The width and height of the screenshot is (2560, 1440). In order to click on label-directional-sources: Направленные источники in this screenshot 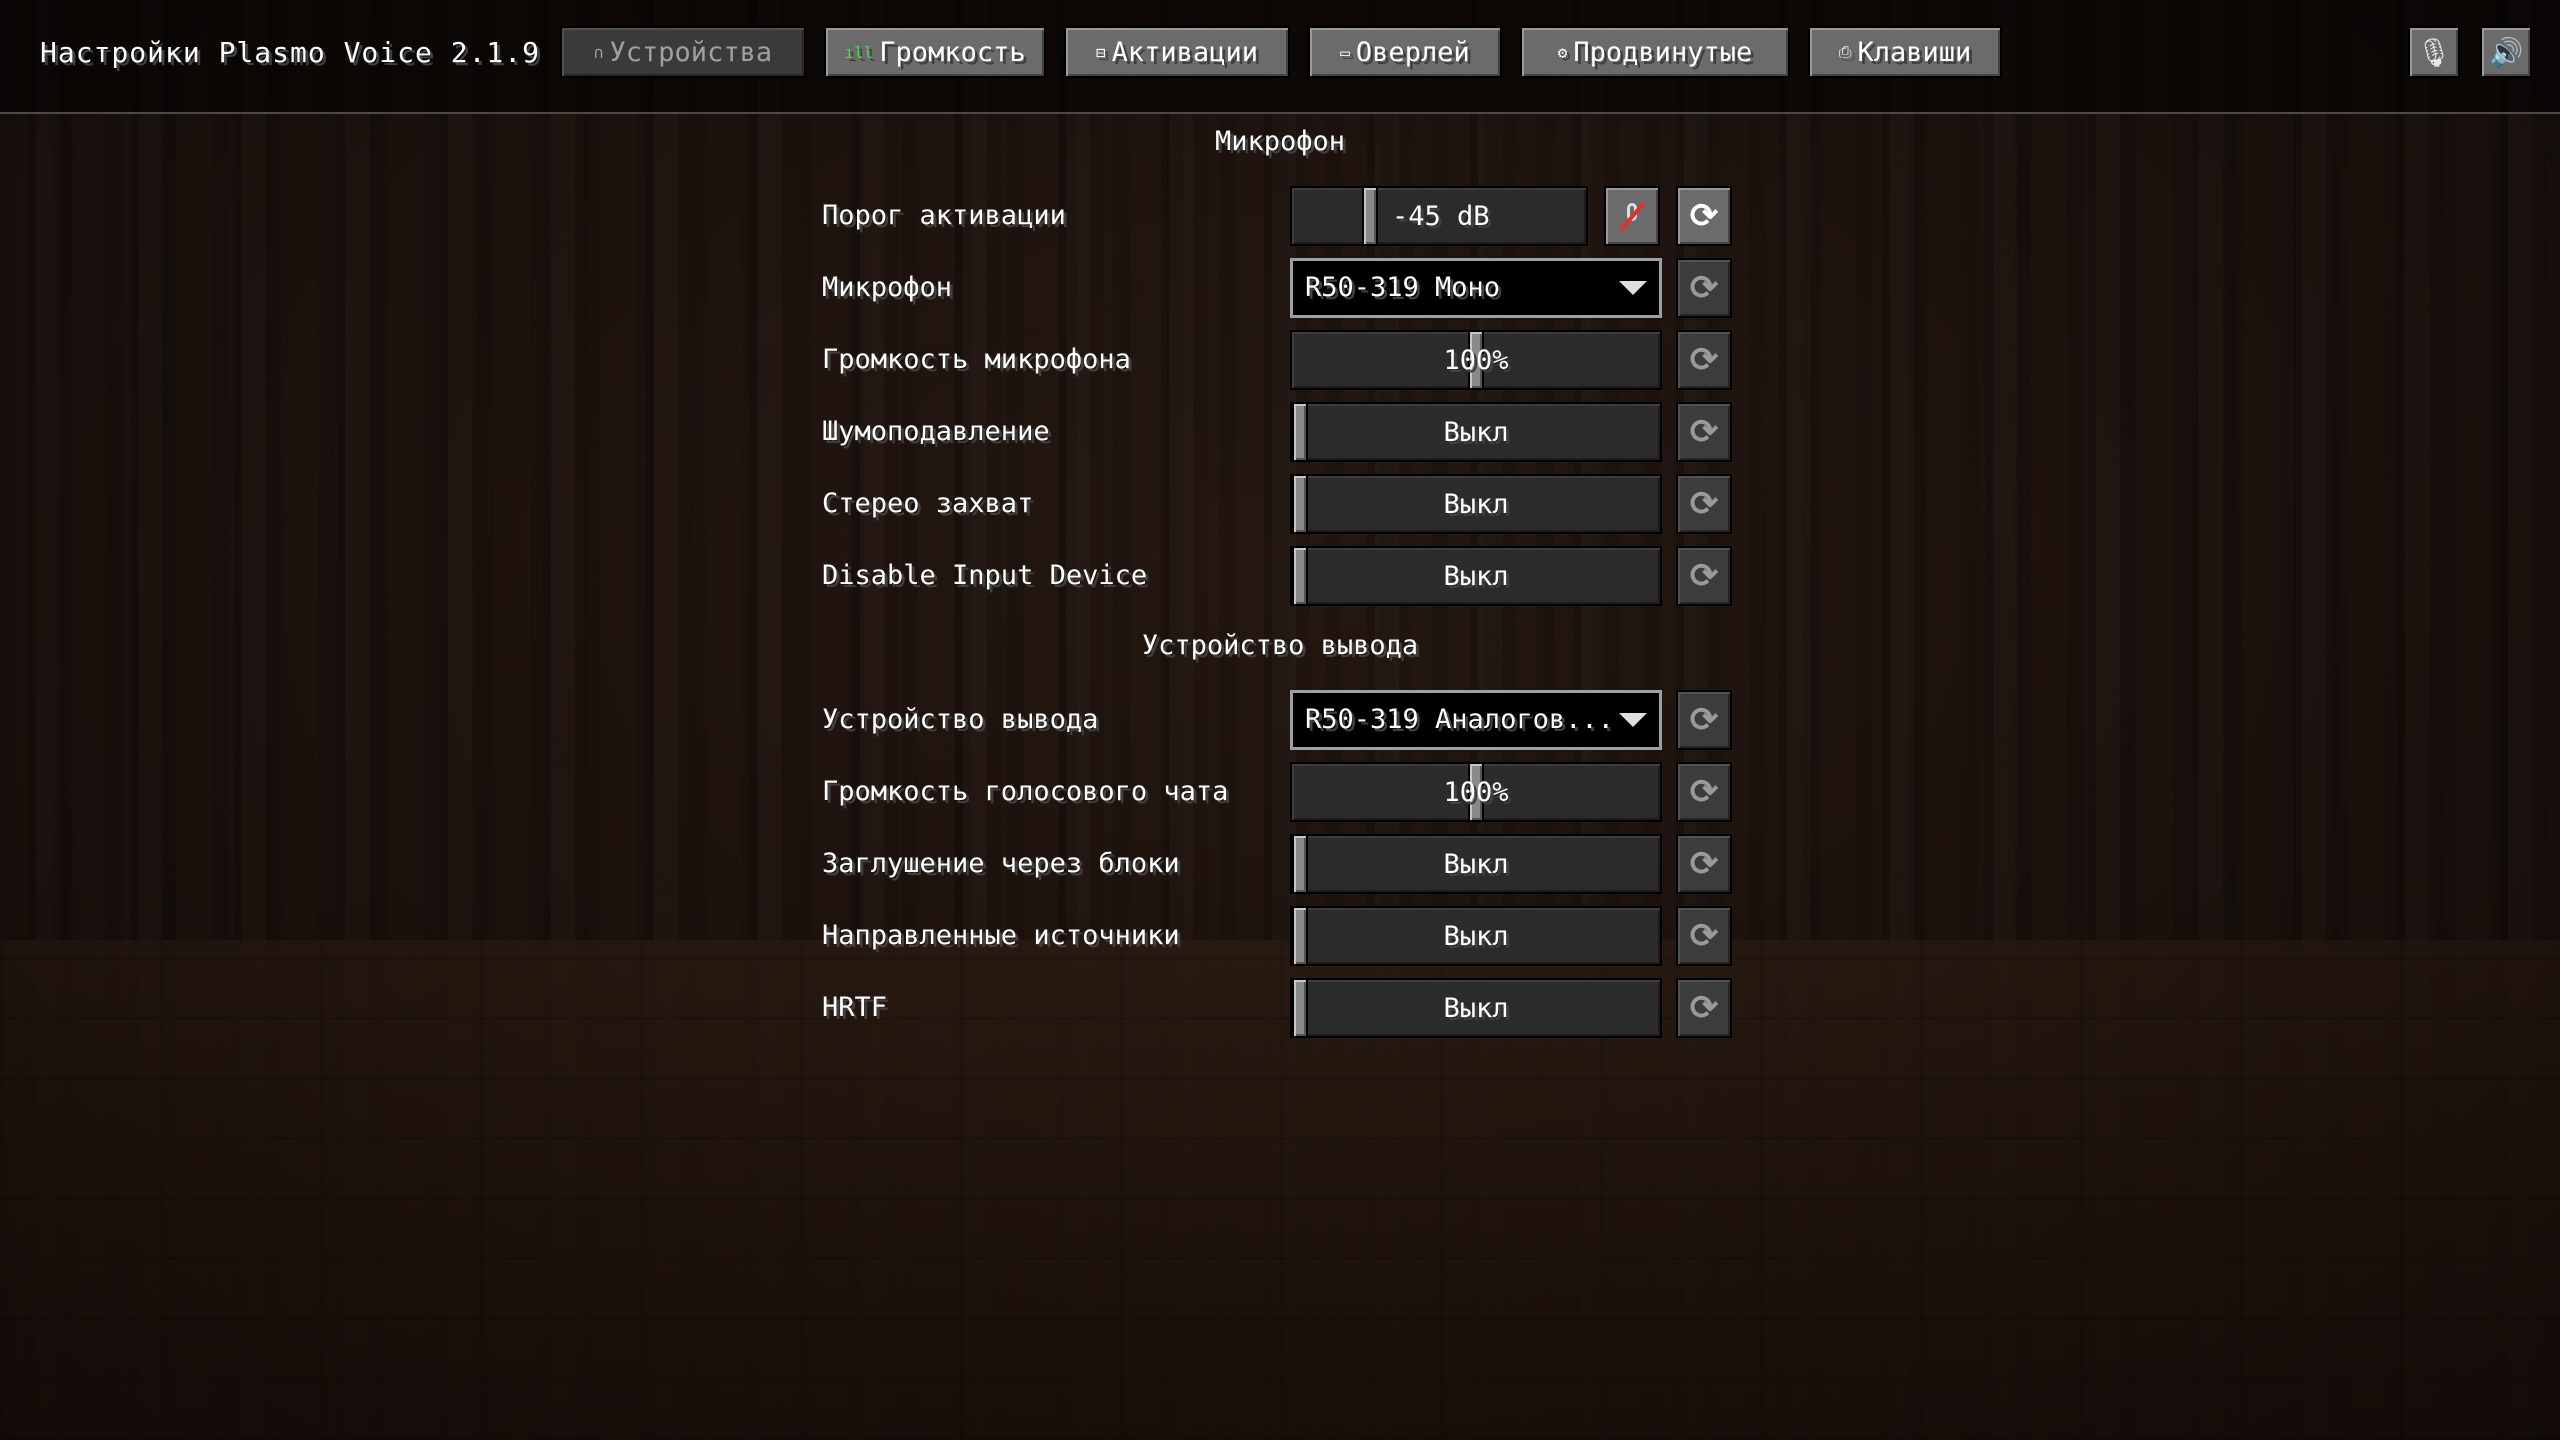, I will do `click(1001, 935)`.